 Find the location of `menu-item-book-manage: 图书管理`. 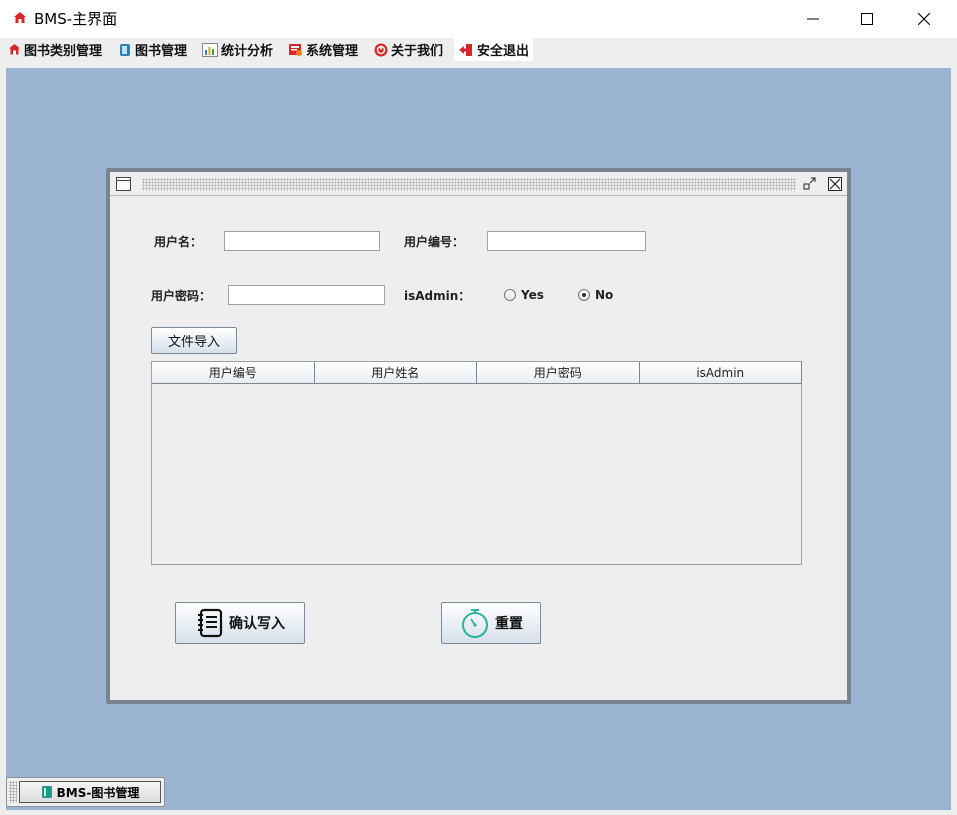

menu-item-book-manage: 图书管理 is located at coordinates (152, 49).